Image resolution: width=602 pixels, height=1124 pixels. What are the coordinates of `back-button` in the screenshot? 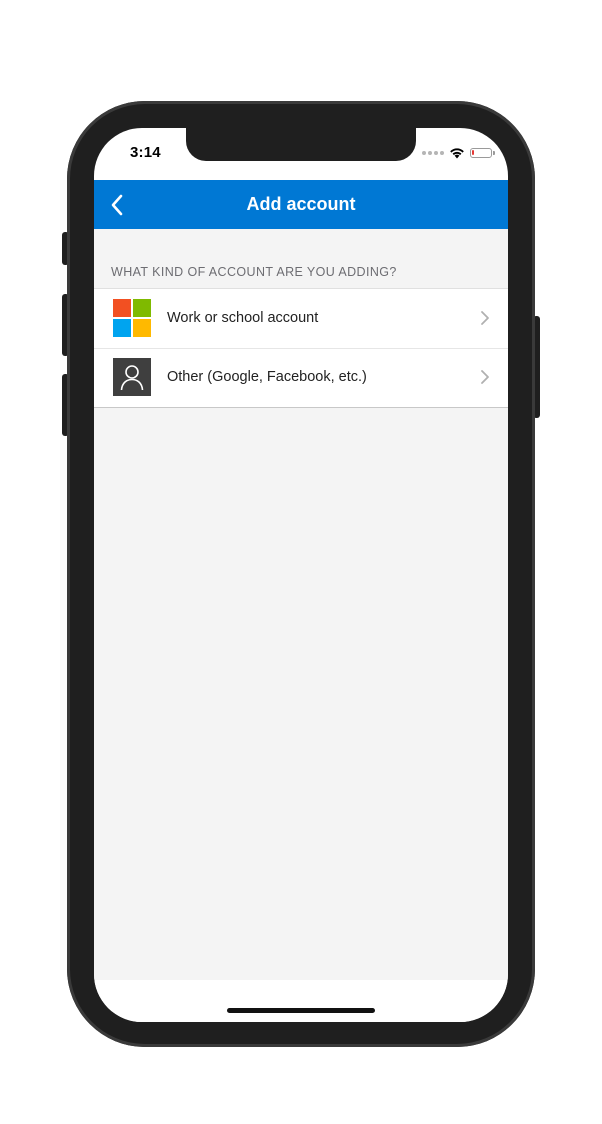 It's located at (117, 204).